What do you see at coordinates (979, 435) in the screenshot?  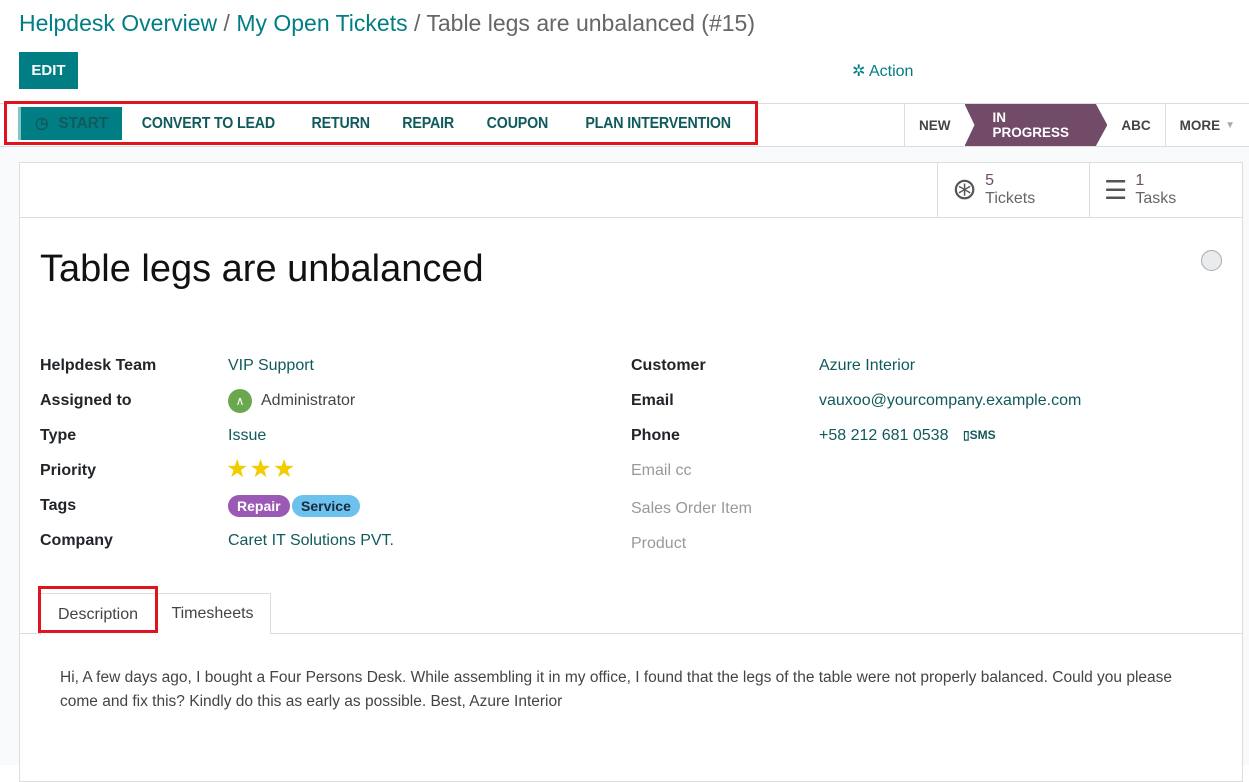 I see `sms-button: ▯SMS` at bounding box center [979, 435].